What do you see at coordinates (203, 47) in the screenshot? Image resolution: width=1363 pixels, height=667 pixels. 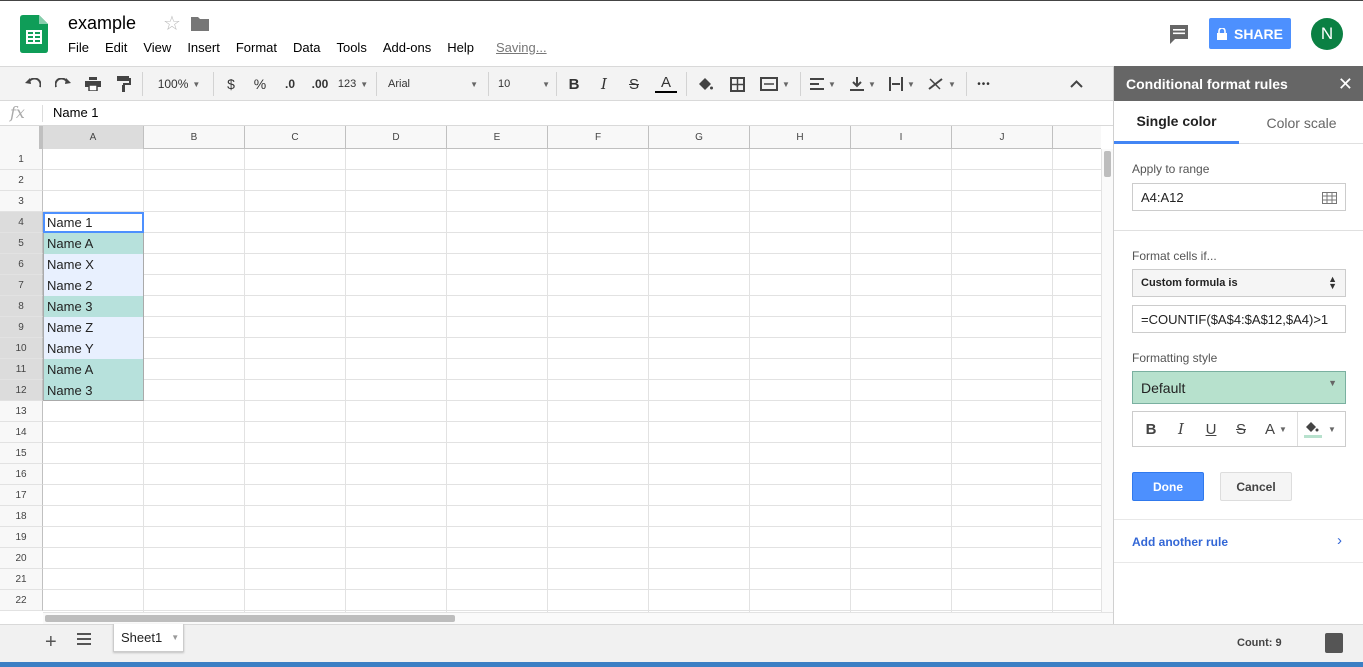 I see `menu-insert: Insert` at bounding box center [203, 47].